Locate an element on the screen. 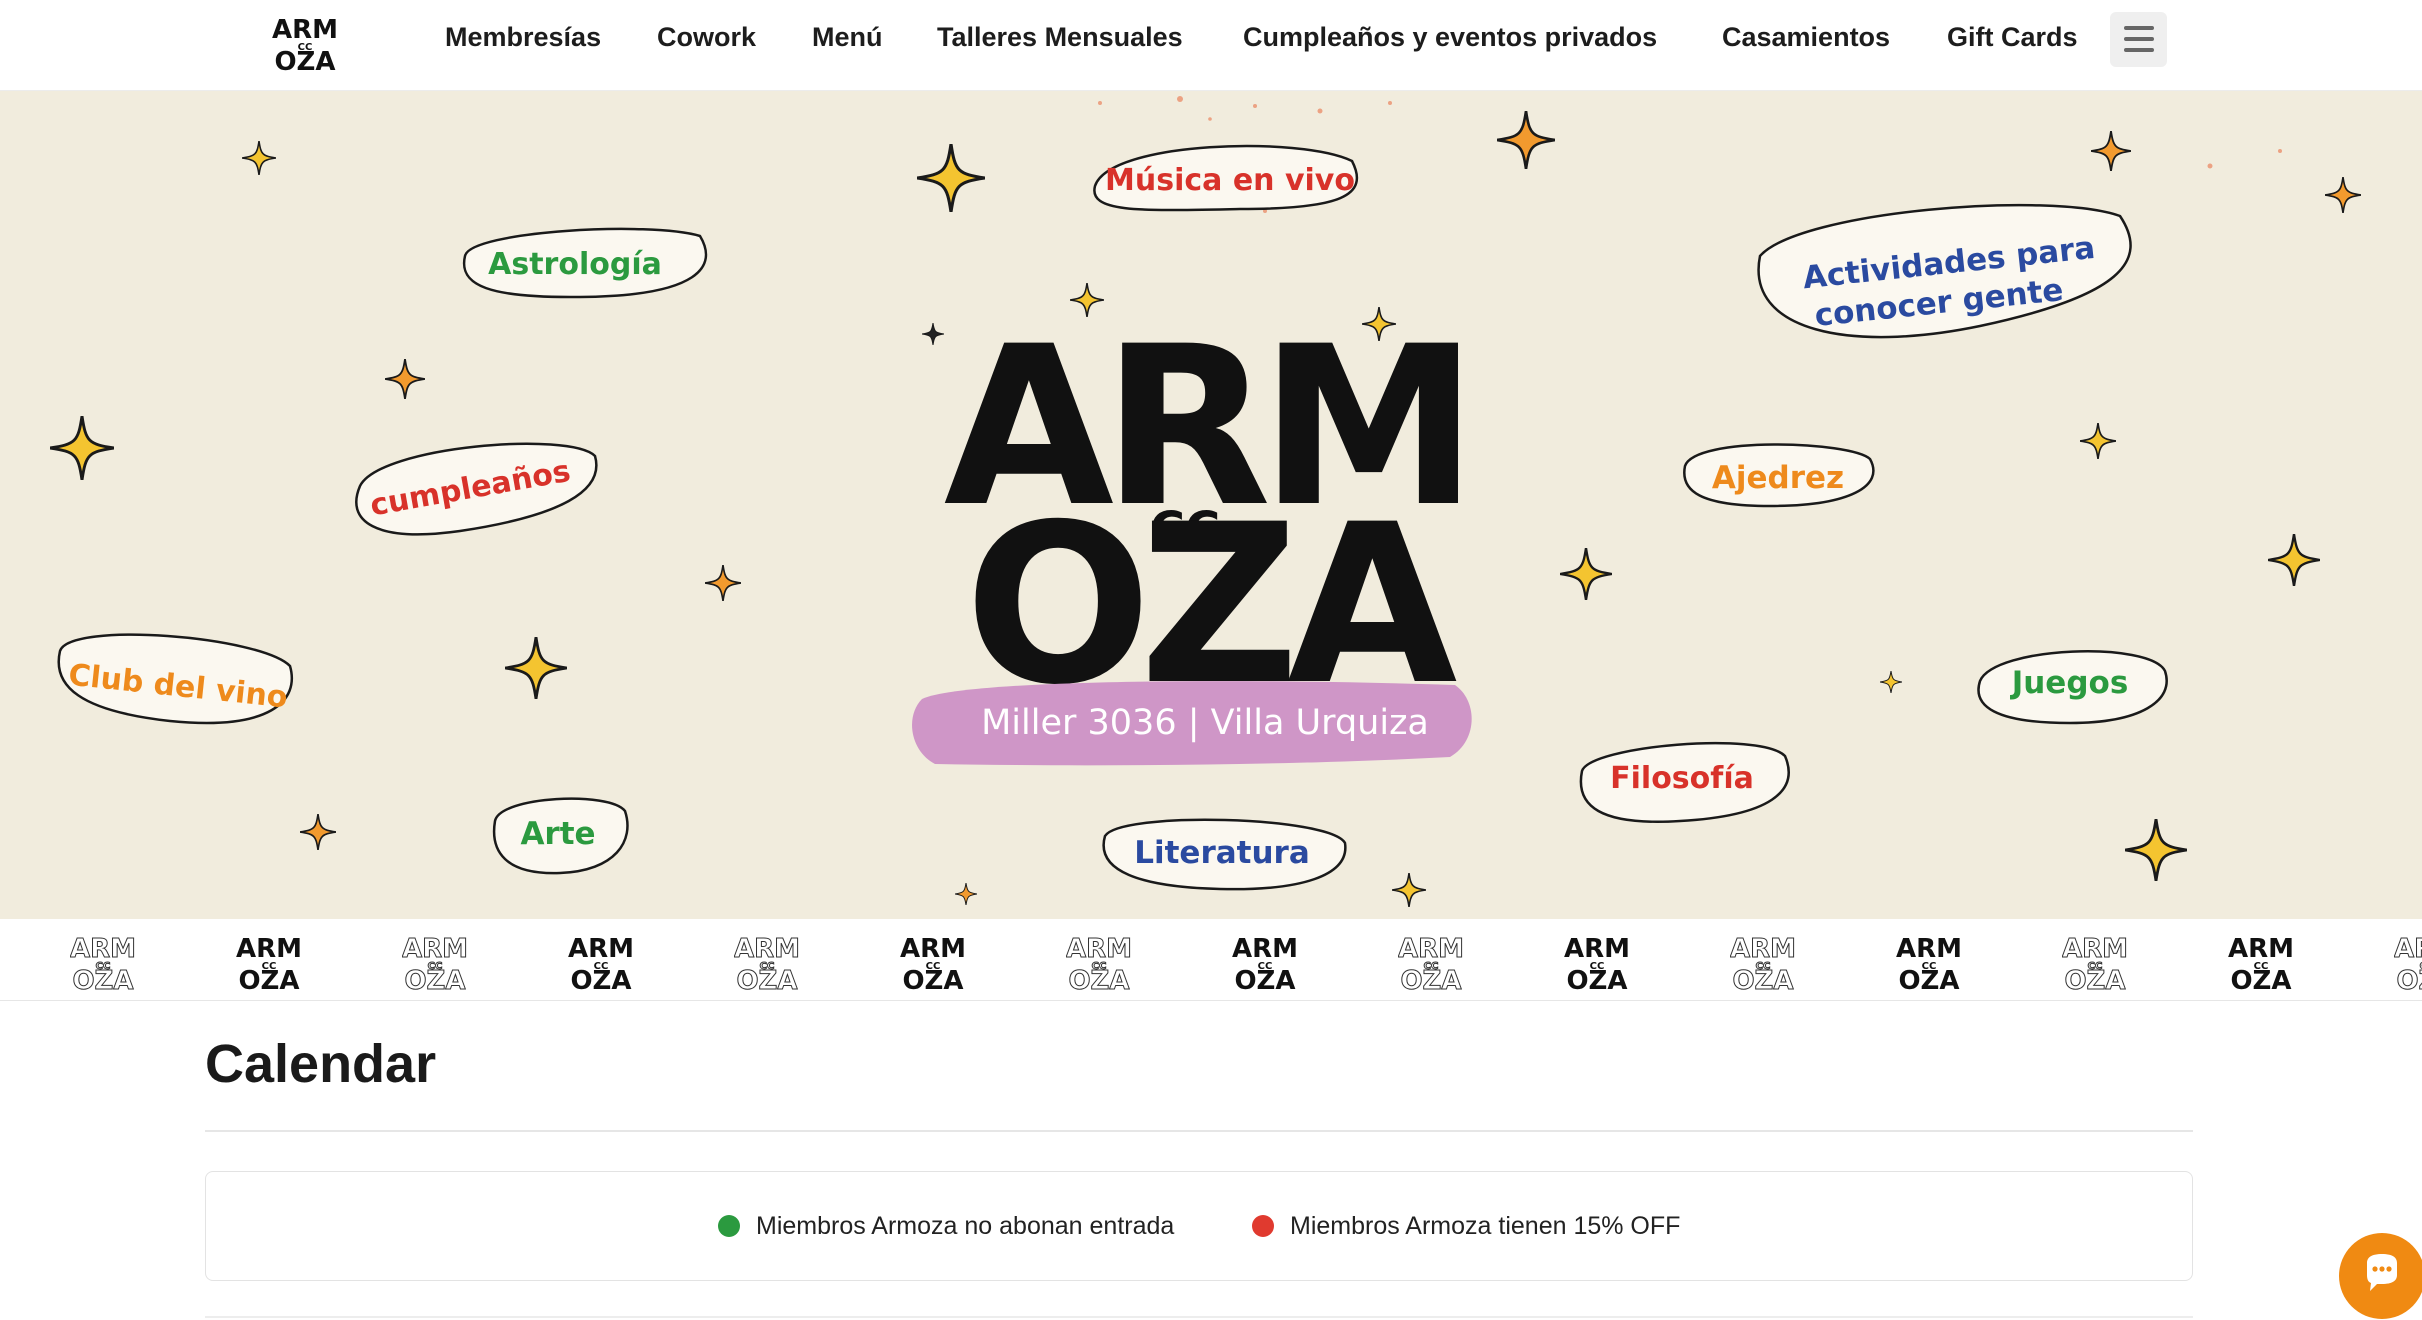 The image size is (2422, 1320). tag-filosofia: Filosofía is located at coordinates (1684, 782).